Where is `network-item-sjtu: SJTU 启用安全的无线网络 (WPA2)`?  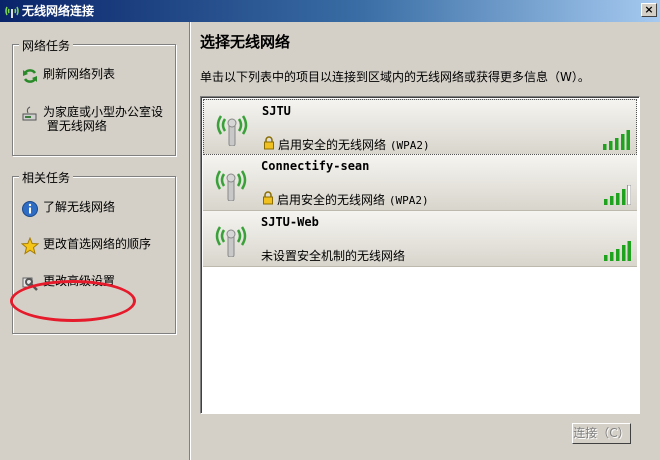
network-item-sjtu: SJTU 启用安全的无线网络 (WPA2) is located at coordinates (420, 127).